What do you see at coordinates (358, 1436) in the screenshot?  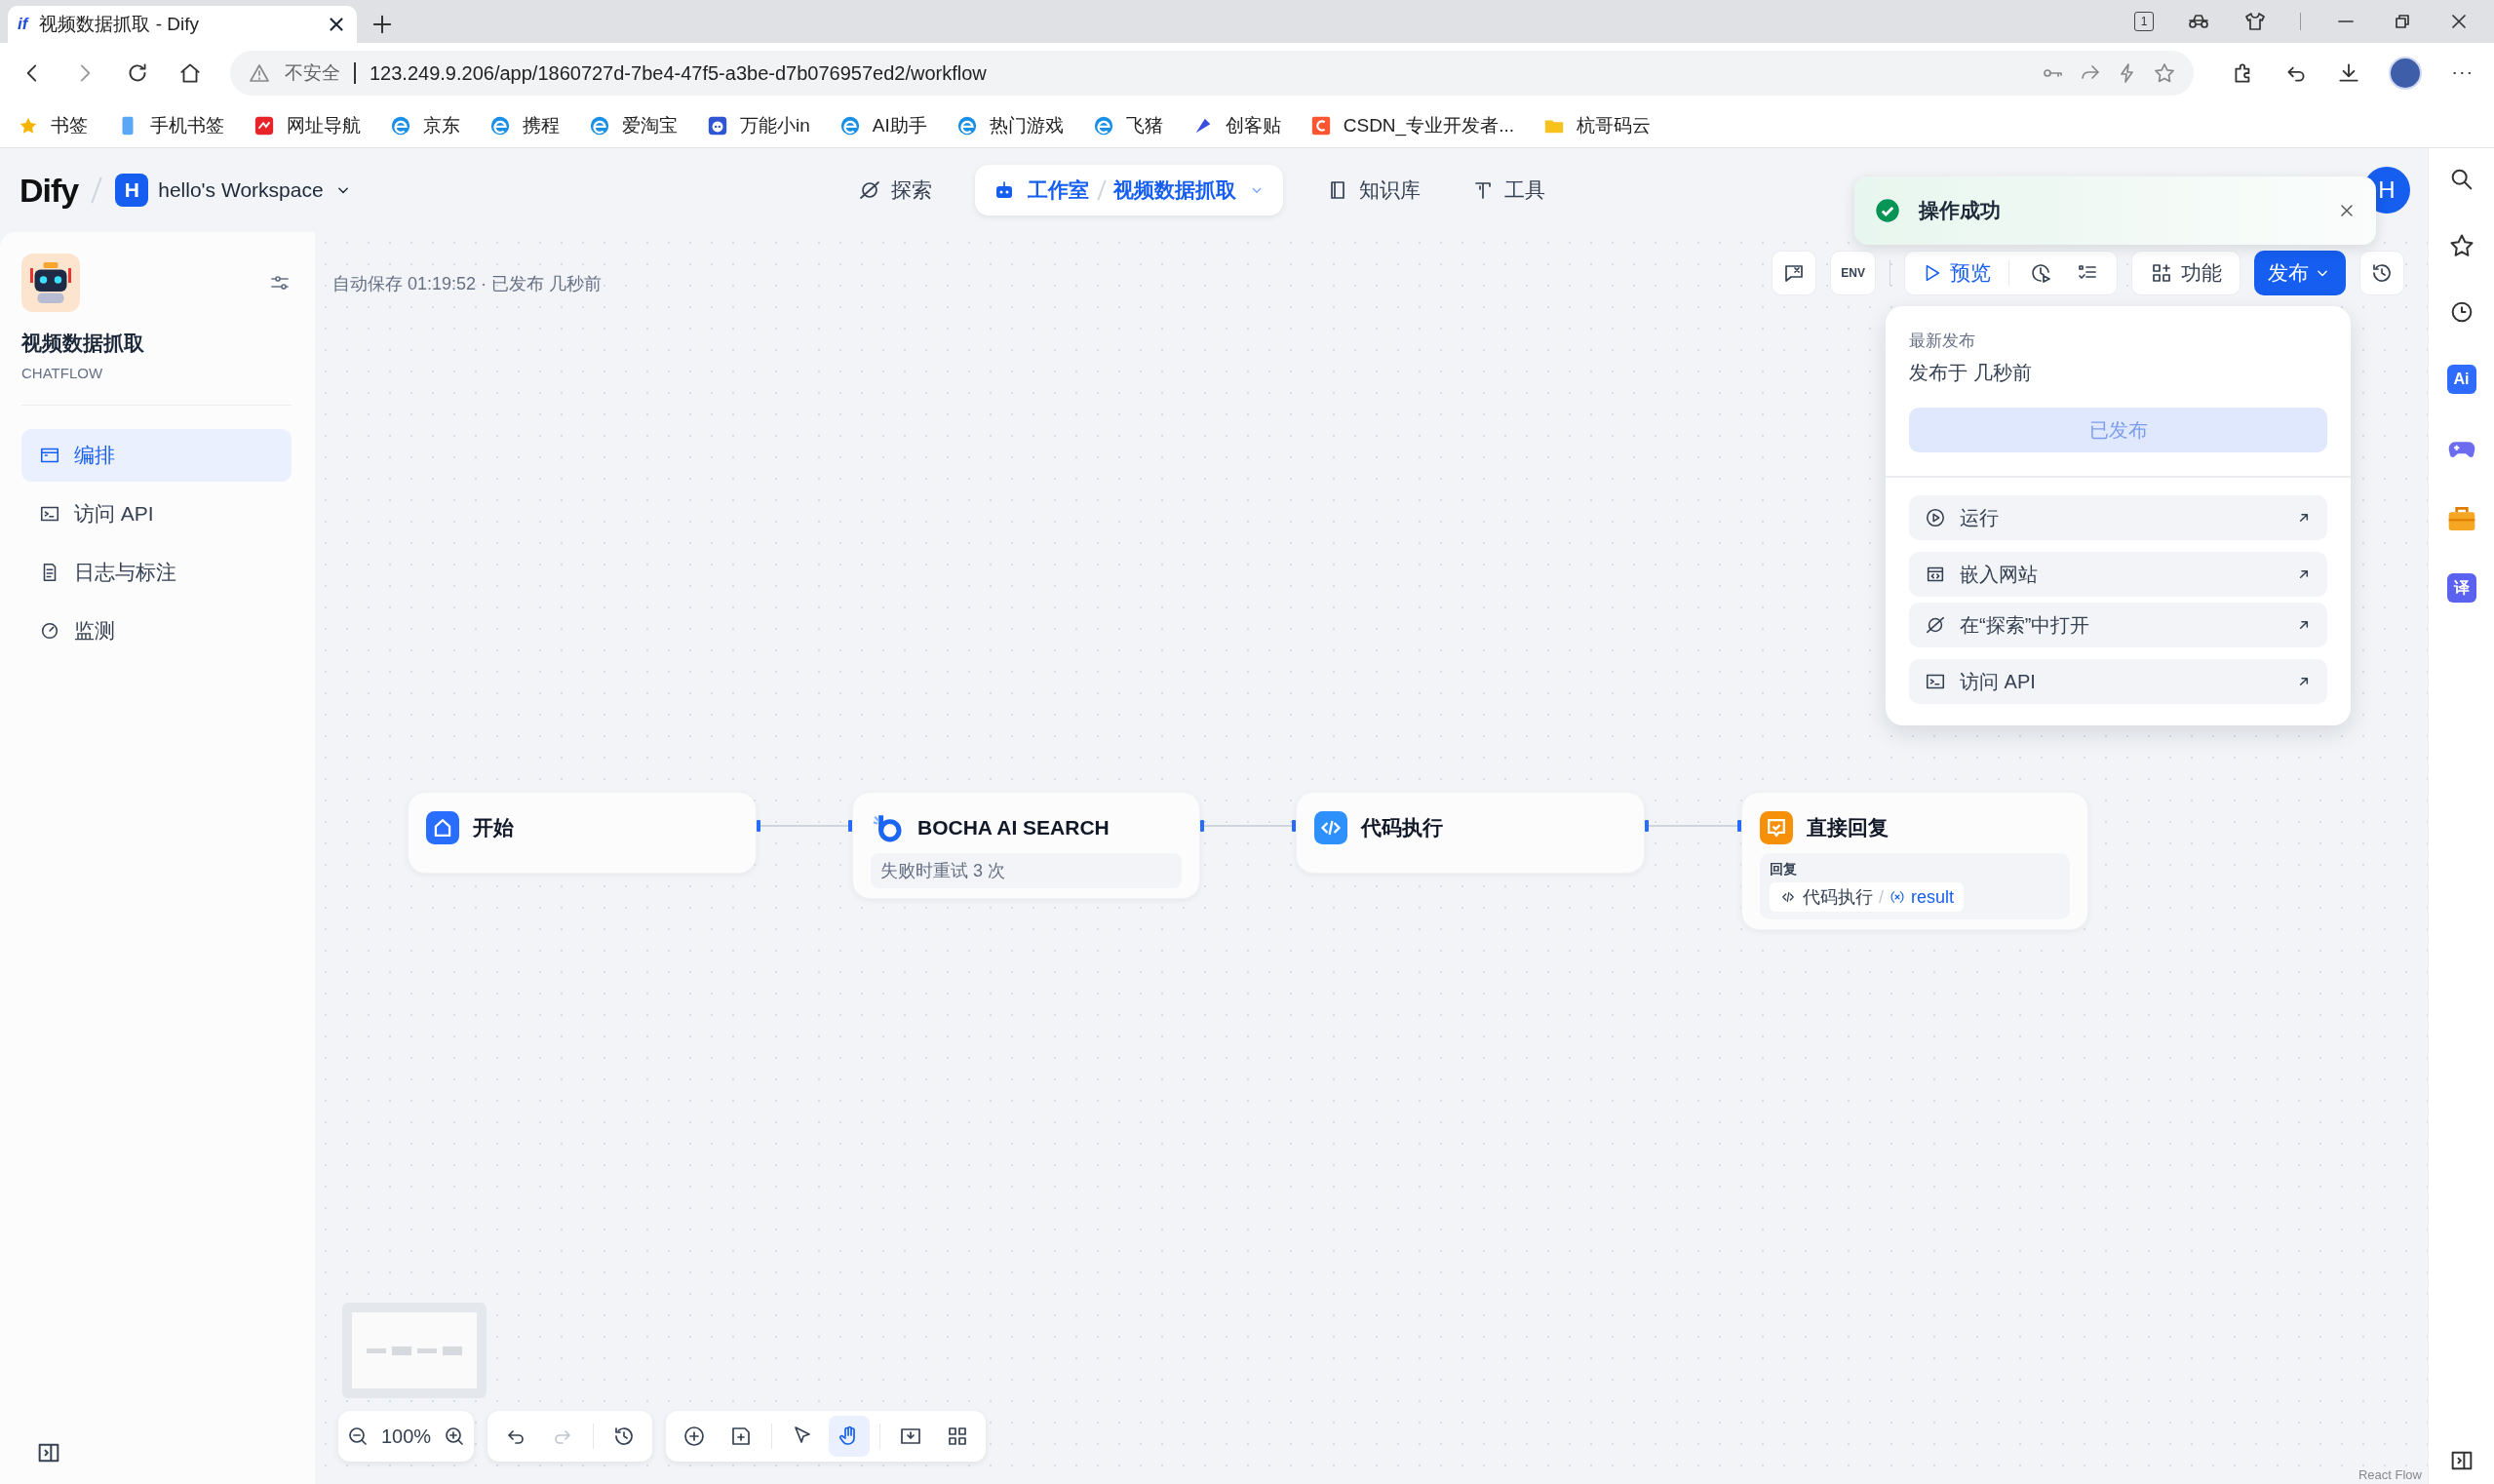 I see `zoom-out-icon` at bounding box center [358, 1436].